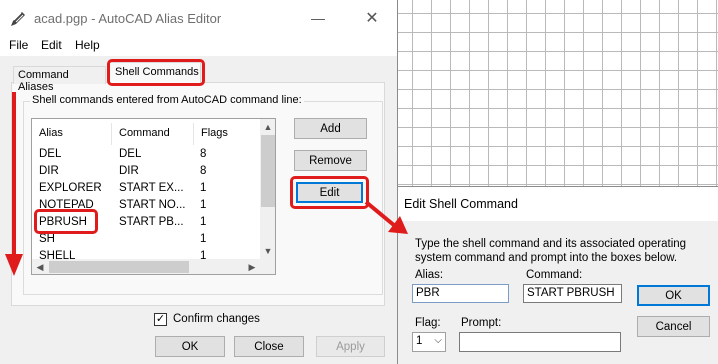 This screenshot has height=364, width=718. What do you see at coordinates (419, 341) in the screenshot?
I see `flag-value: 1` at bounding box center [419, 341].